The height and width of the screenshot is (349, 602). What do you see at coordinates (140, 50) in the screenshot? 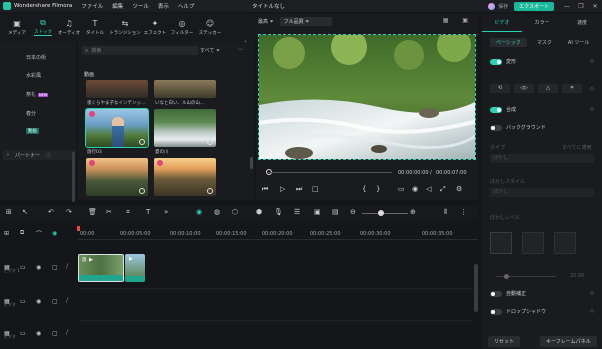
I see `search-input: ⌕ 検索` at bounding box center [140, 50].